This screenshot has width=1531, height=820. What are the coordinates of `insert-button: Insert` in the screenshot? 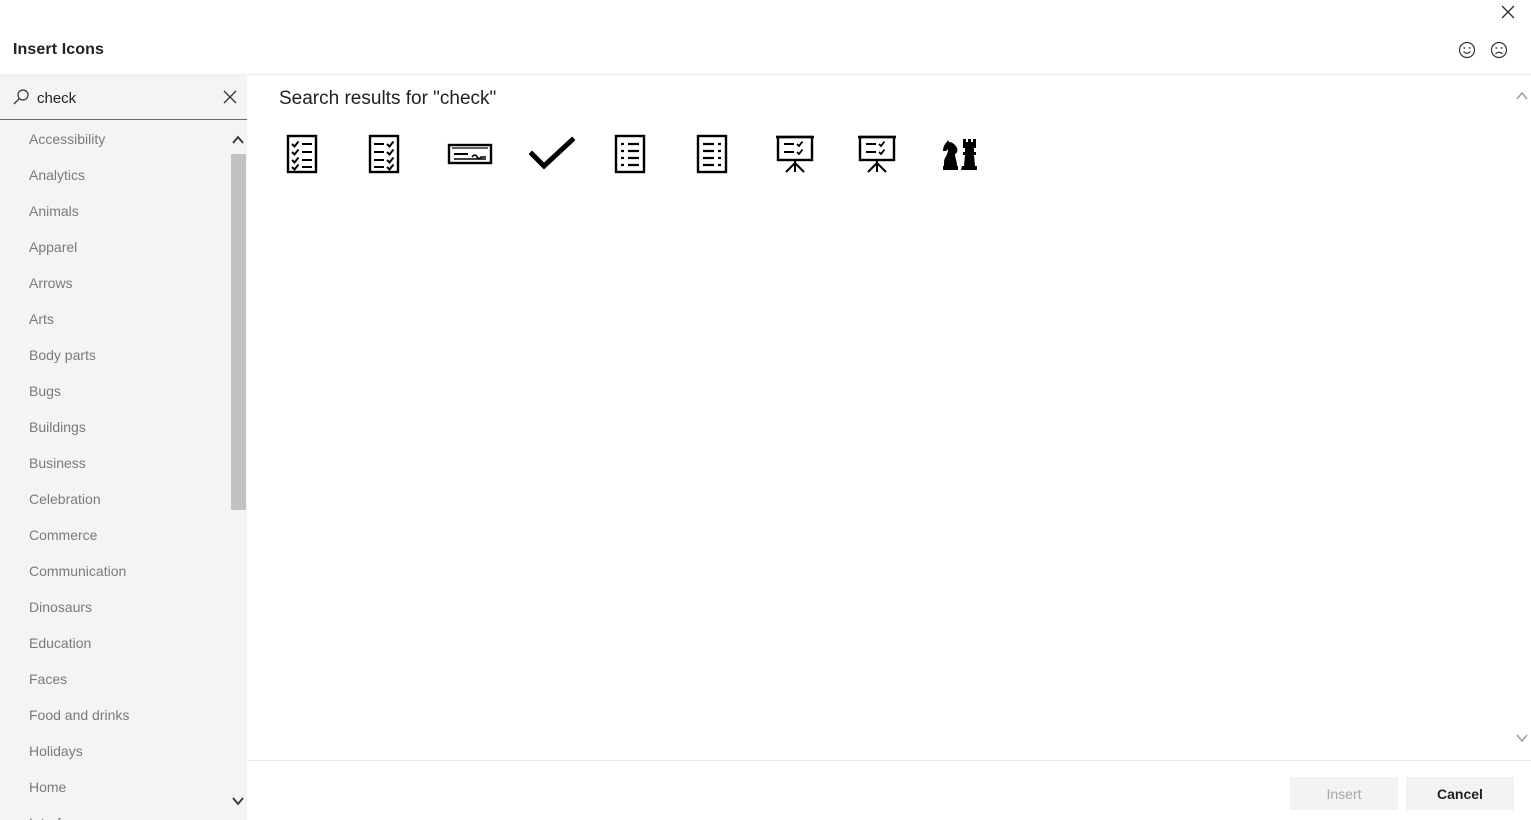 It's located at (1344, 793).